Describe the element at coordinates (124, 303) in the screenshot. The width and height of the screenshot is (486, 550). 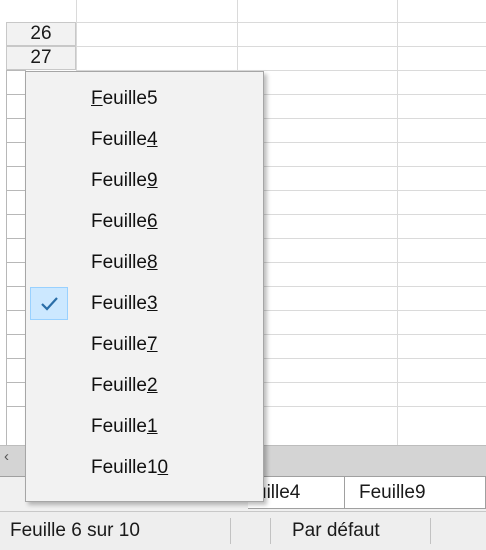
I see `menu-item-label: Feuille3` at that location.